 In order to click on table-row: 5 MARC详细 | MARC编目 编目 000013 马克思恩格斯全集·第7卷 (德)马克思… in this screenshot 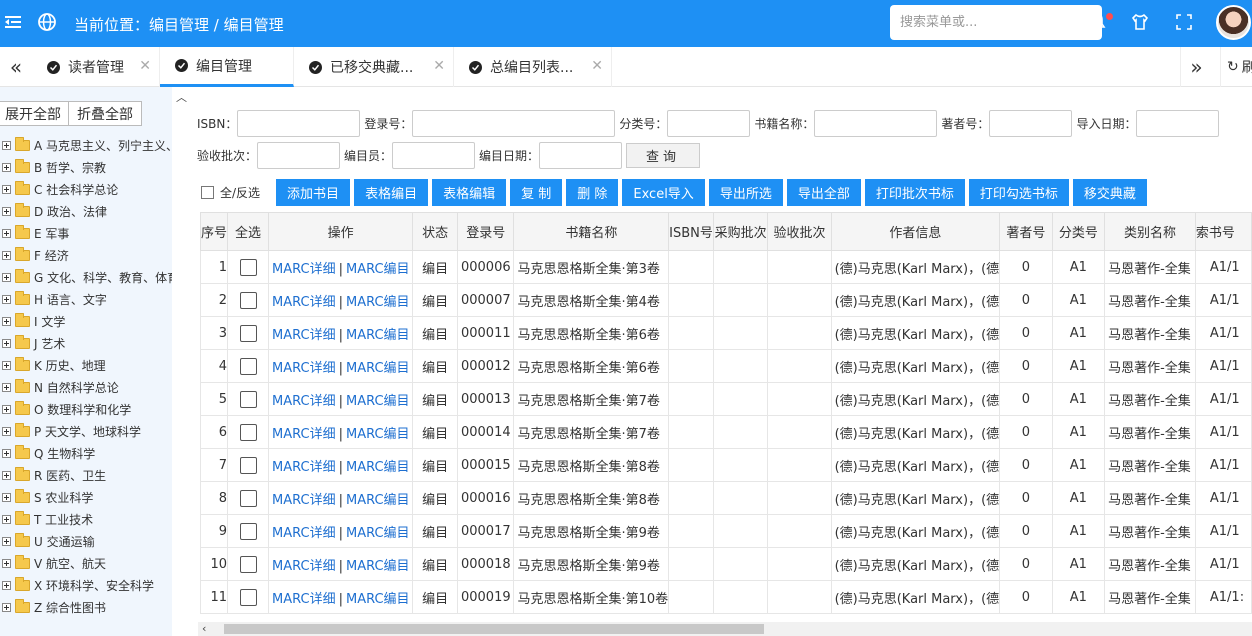, I will do `click(726, 399)`.